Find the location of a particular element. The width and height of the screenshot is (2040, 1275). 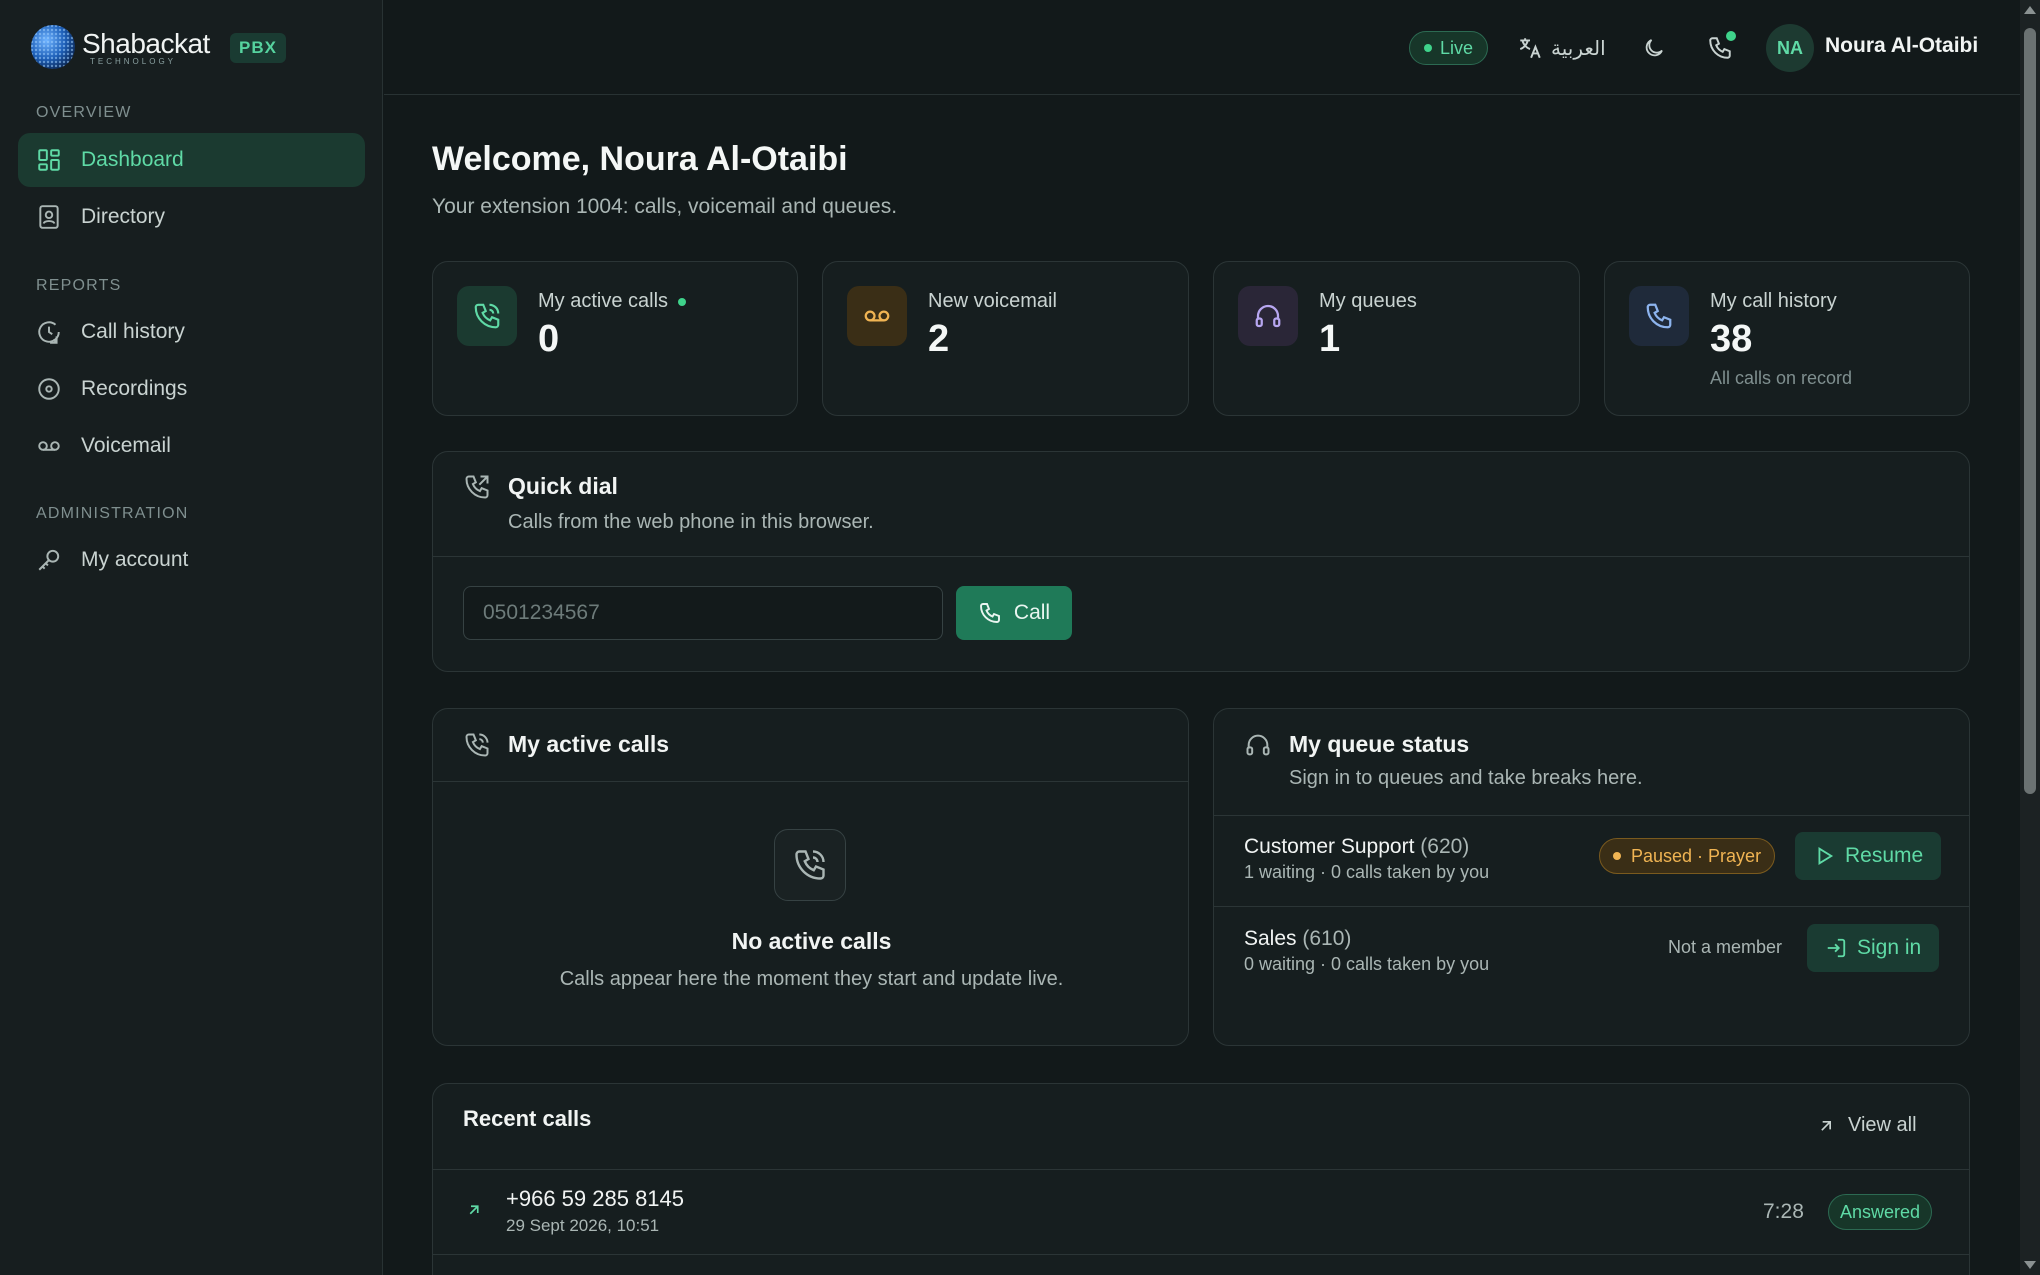

headphones-icon is located at coordinates (1268, 316).